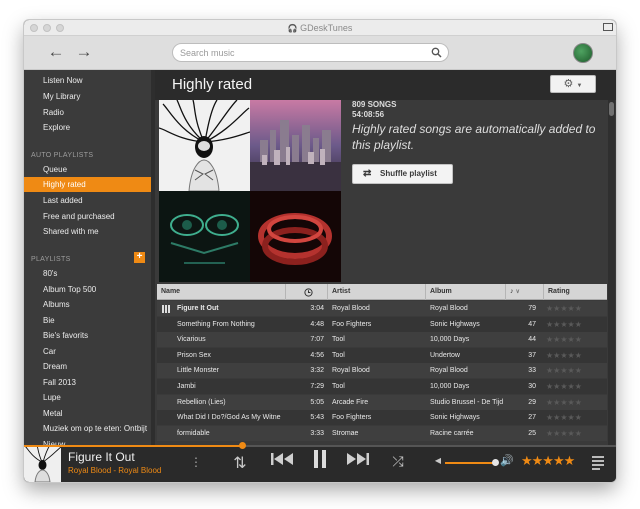 The image size is (640, 509). What do you see at coordinates (243, 445) in the screenshot?
I see `progress-handle` at bounding box center [243, 445].